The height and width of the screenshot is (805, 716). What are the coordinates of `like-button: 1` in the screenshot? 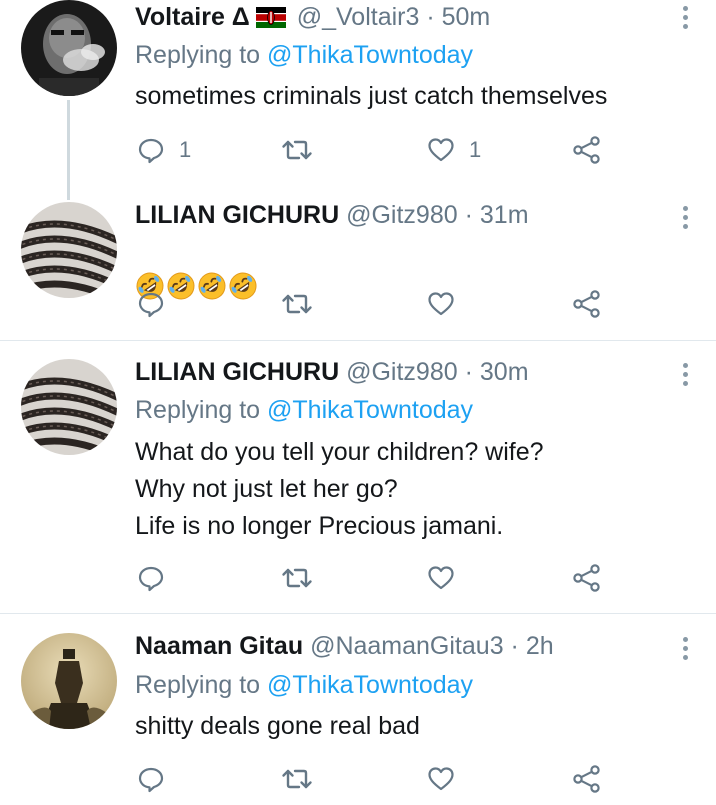 It's located at (454, 150).